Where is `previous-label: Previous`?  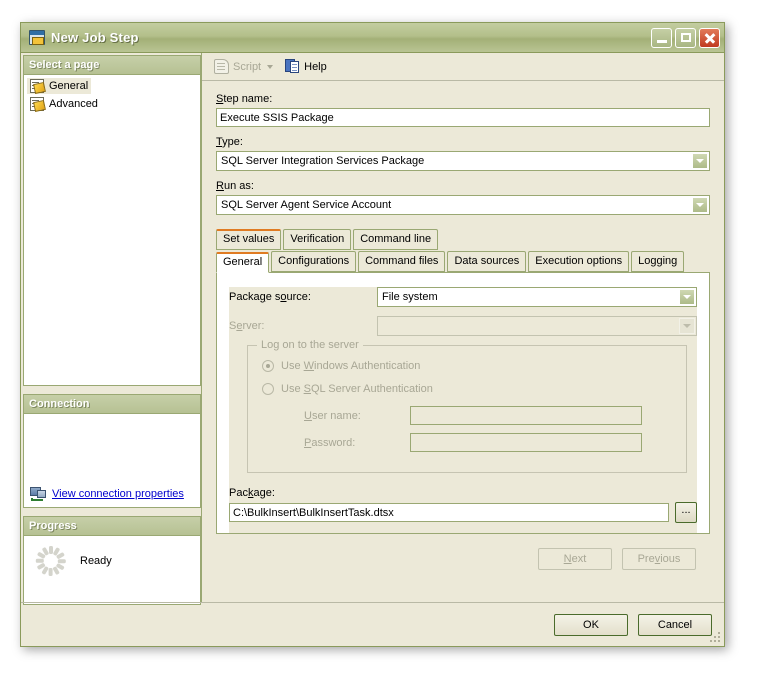
previous-label: Previous is located at coordinates (659, 559).